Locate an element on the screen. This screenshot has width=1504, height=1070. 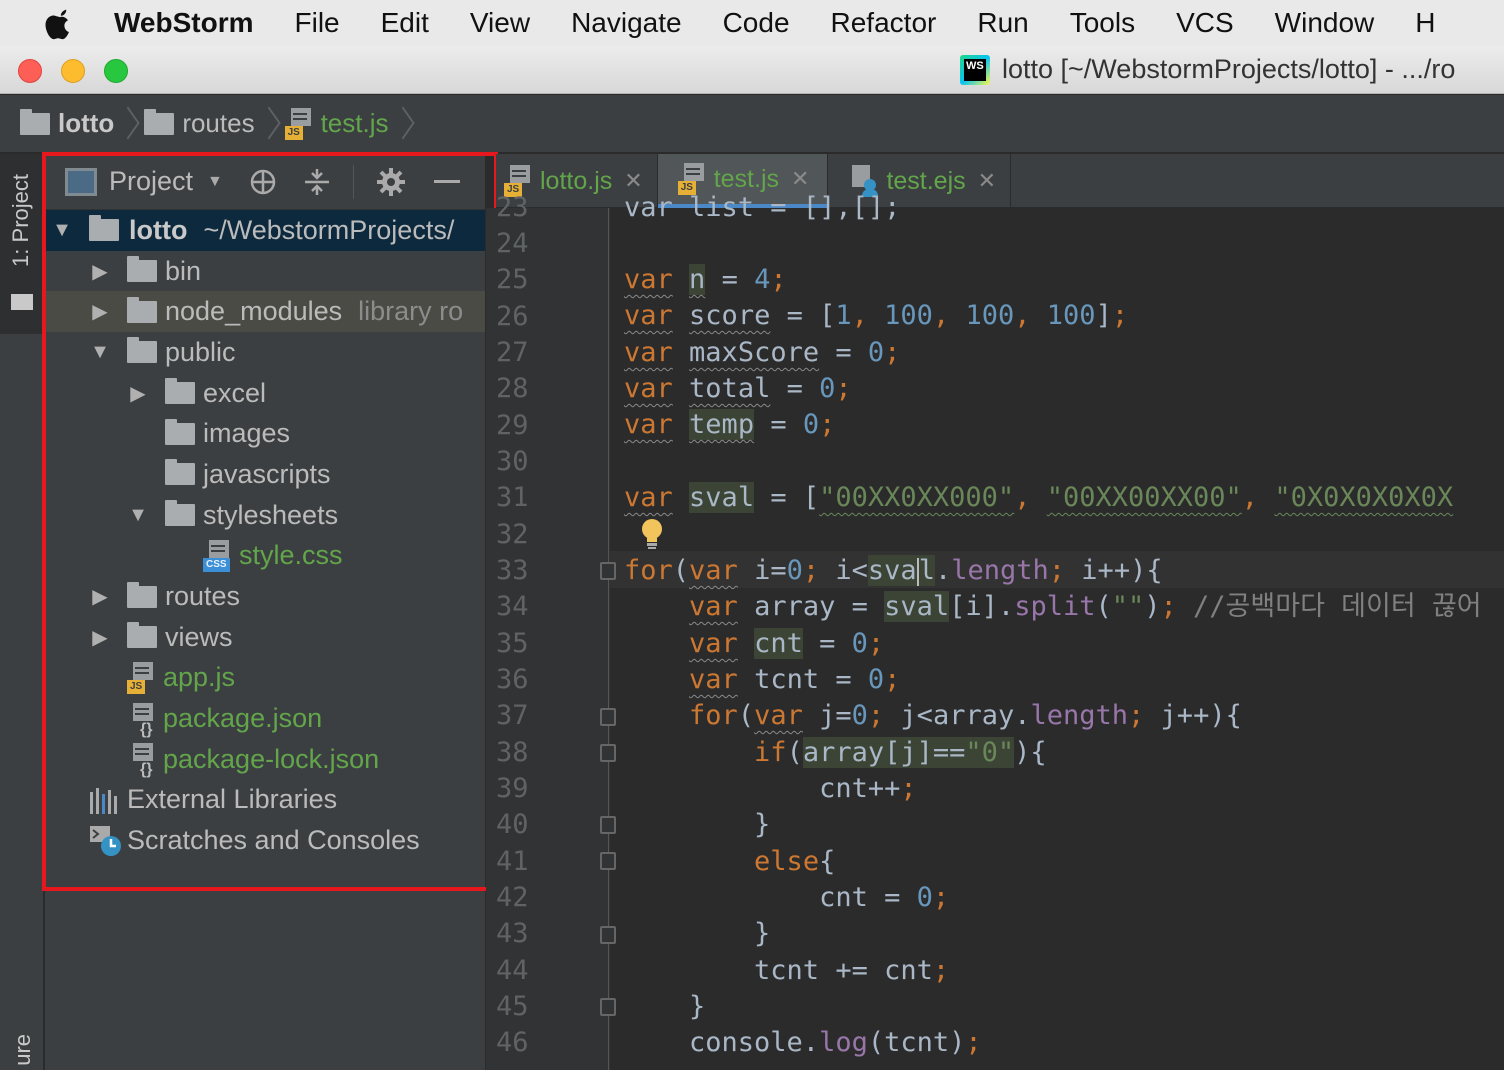
project-tool-tab: 1: Project is located at coordinates (22, 244).